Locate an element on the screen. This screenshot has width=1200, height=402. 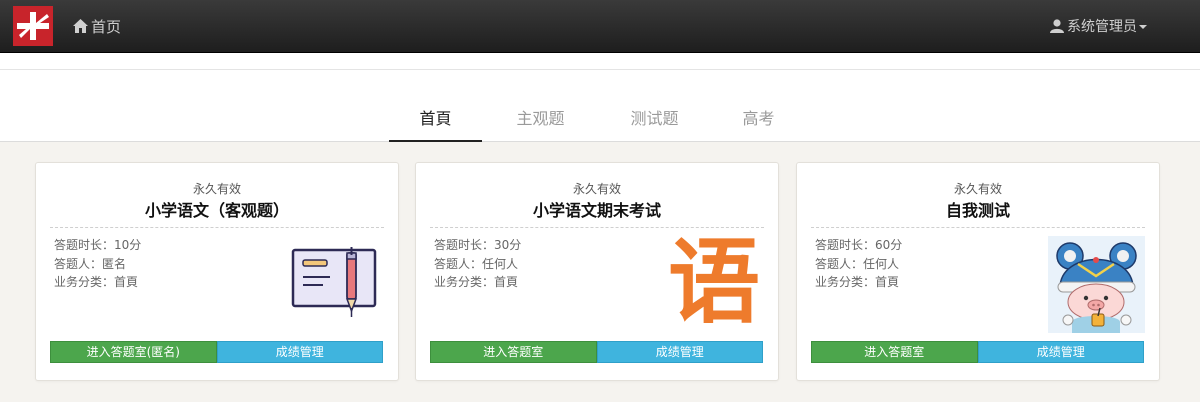
logo-icon is located at coordinates (33, 26).